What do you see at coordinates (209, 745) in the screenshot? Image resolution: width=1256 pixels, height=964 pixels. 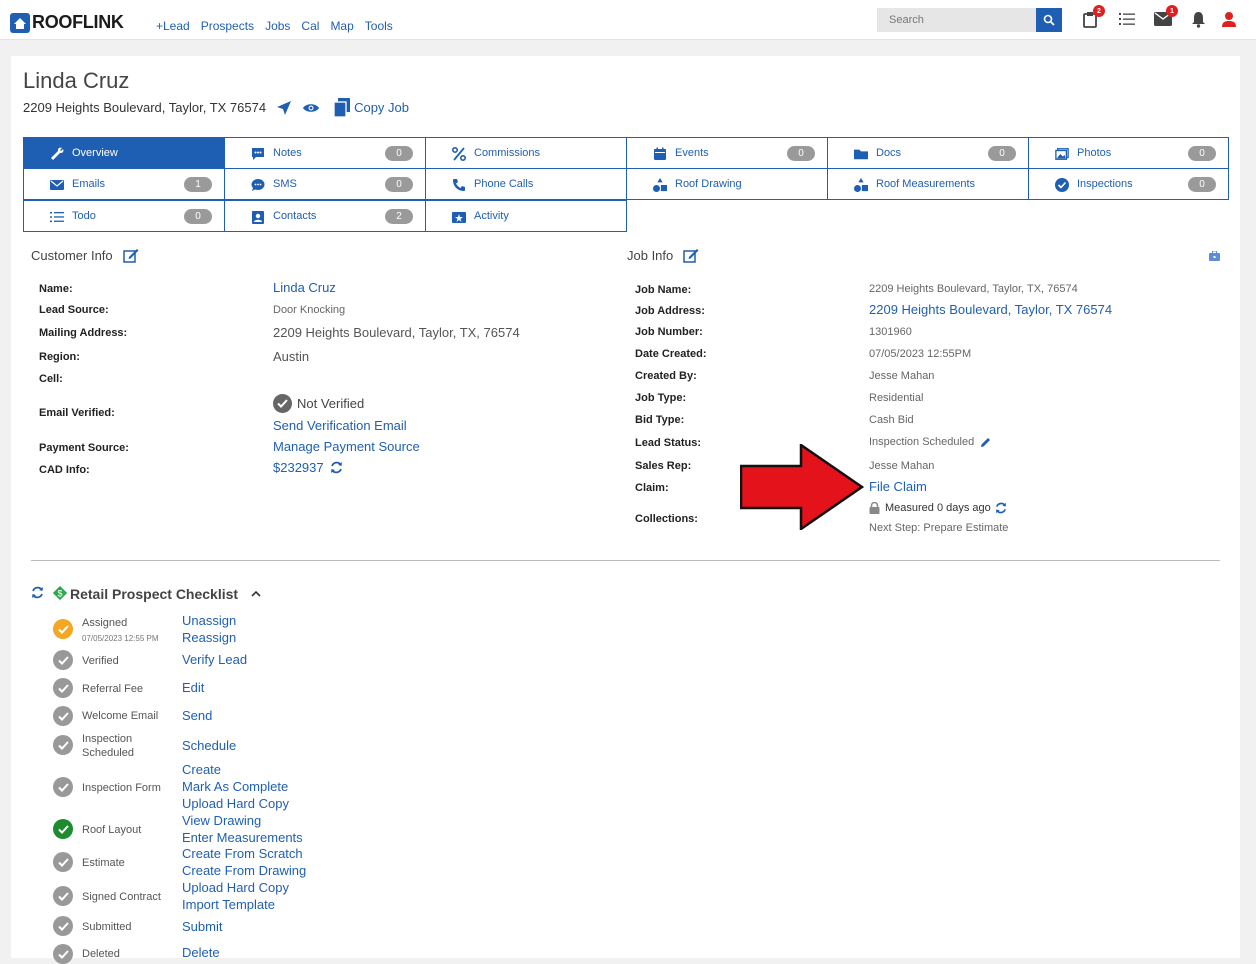 I see `schedule-link: Schedule` at bounding box center [209, 745].